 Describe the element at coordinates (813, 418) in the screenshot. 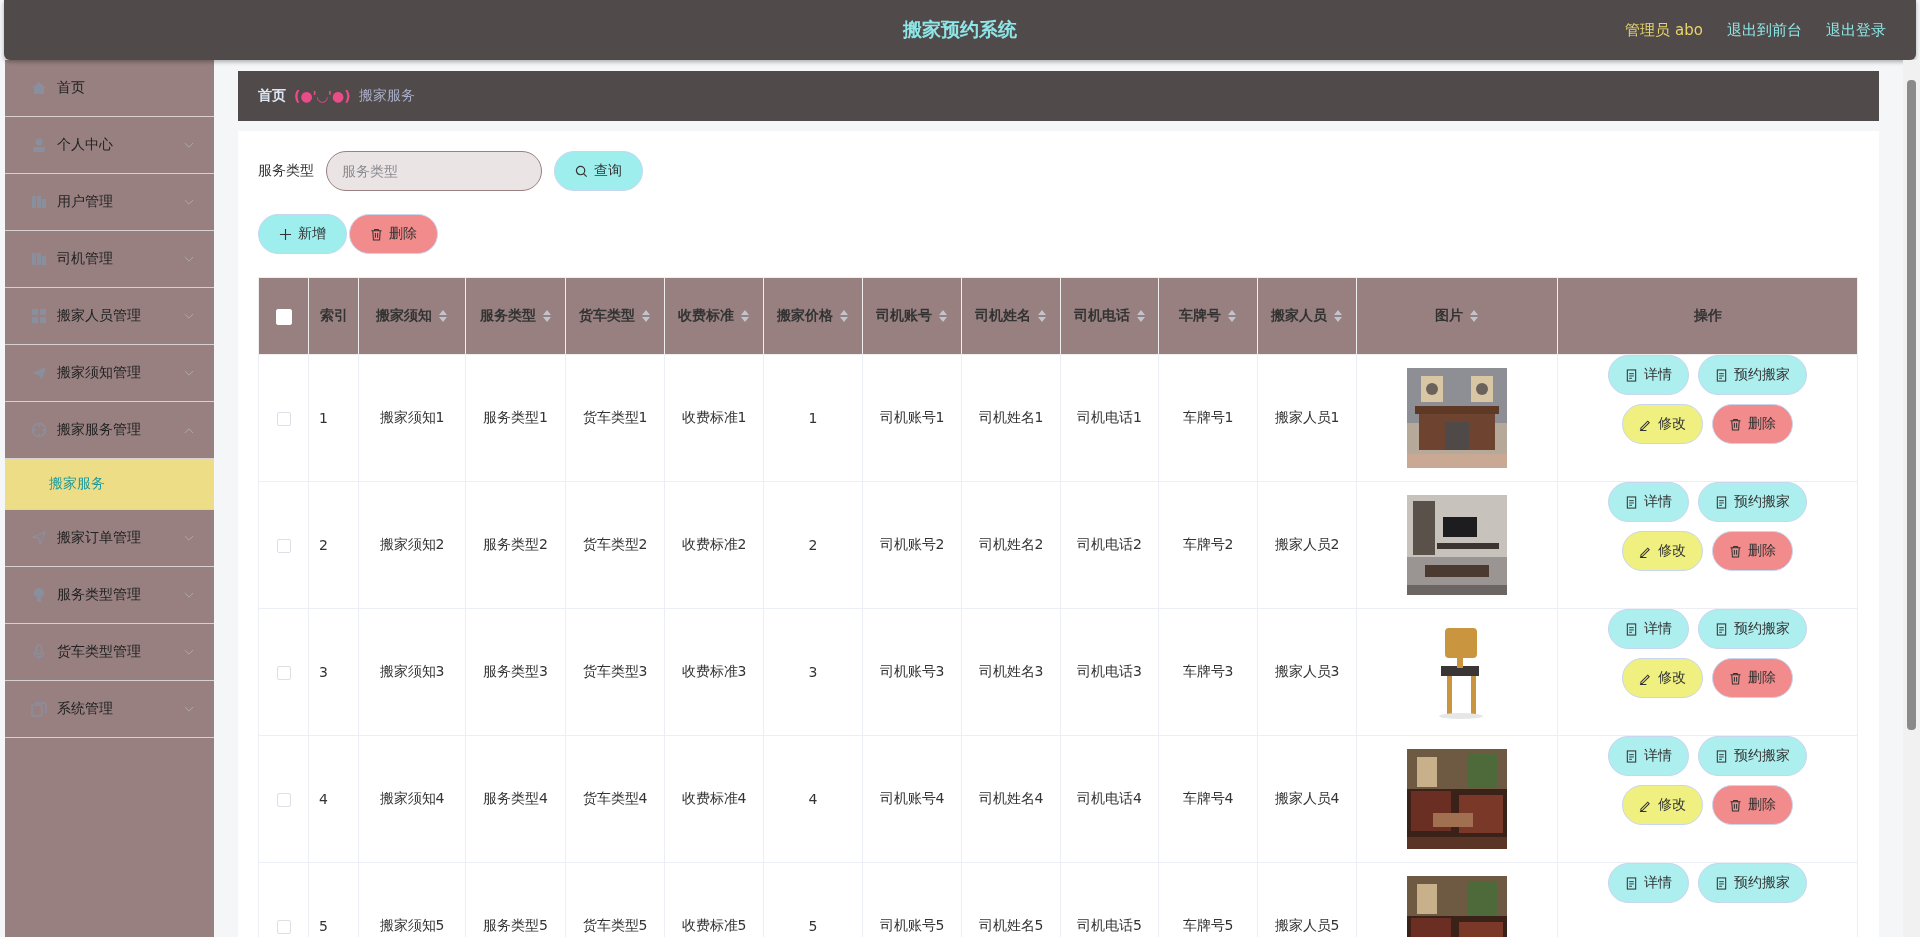

I see `table-cell: 1` at that location.